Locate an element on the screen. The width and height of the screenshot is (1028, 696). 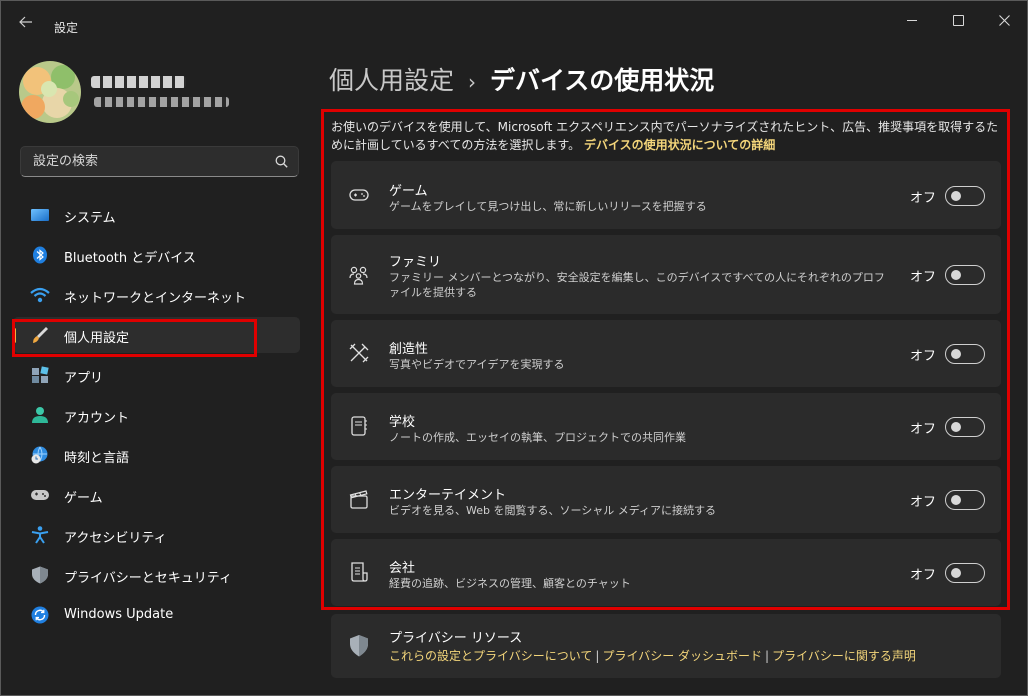
search-icon is located at coordinates (281, 161).